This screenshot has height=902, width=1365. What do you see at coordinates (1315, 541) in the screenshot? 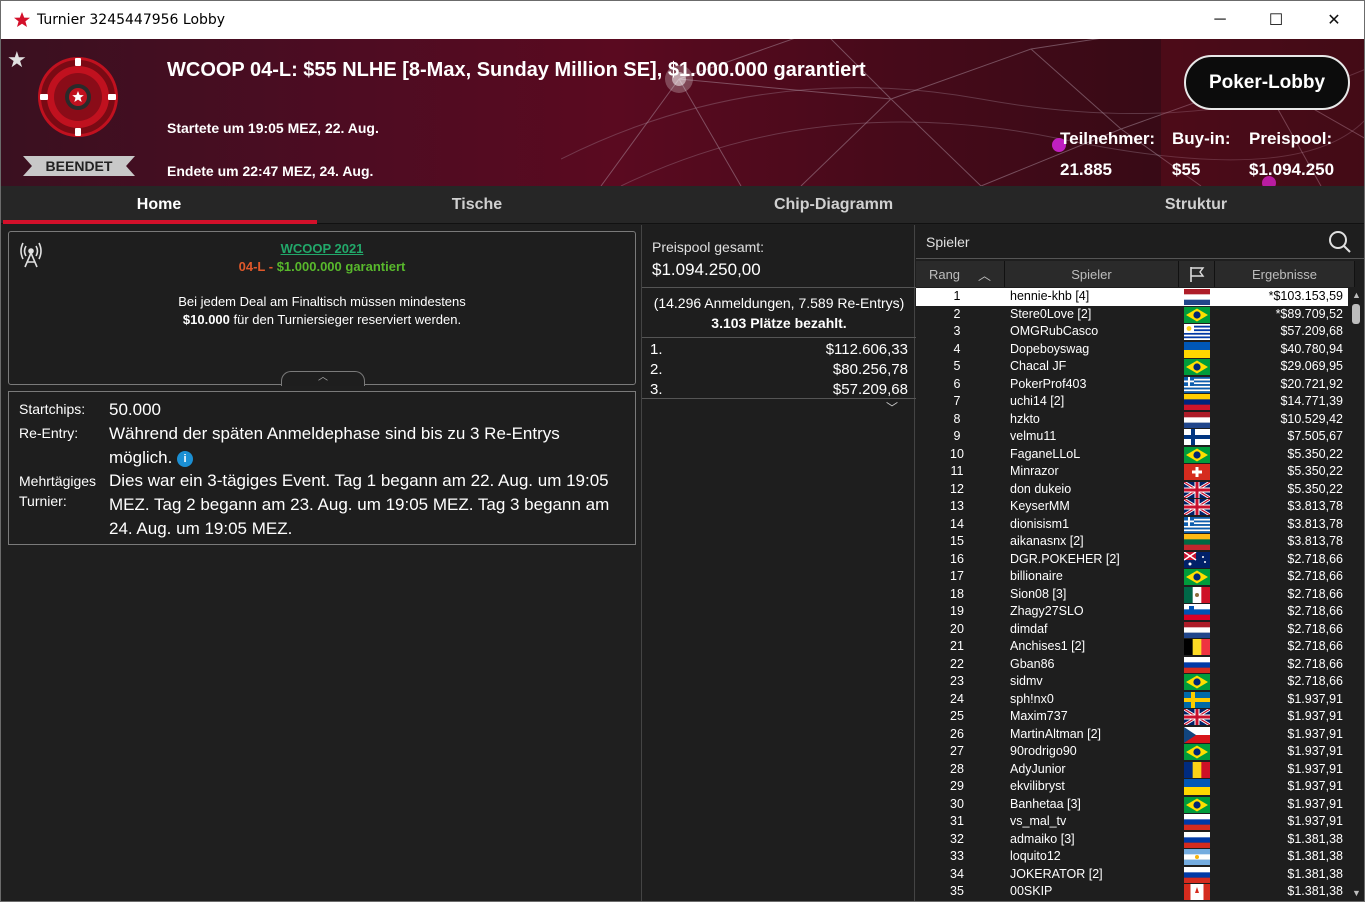
I see `player-payout: $3.813,78` at bounding box center [1315, 541].